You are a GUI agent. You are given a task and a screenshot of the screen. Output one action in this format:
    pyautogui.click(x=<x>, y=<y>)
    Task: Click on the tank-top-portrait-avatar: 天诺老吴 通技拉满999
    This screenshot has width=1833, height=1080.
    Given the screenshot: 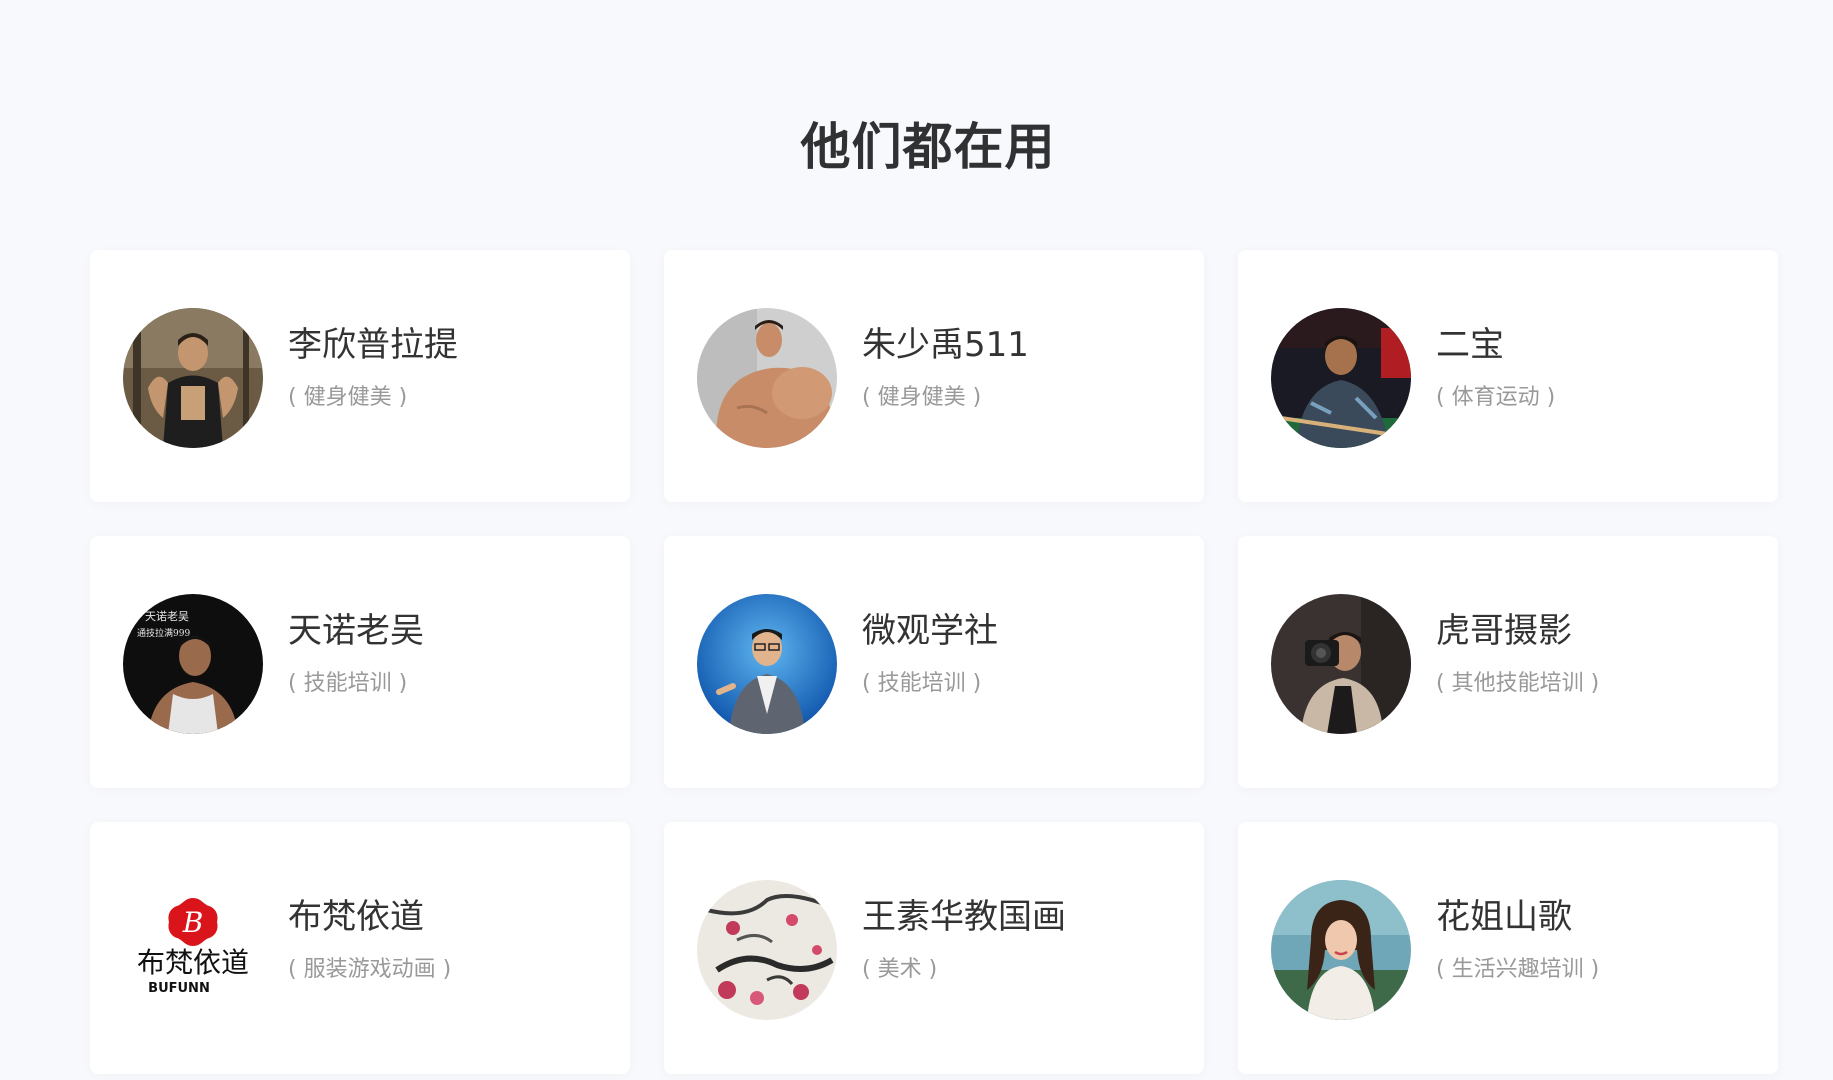 What is the action you would take?
    pyautogui.click(x=193, y=664)
    